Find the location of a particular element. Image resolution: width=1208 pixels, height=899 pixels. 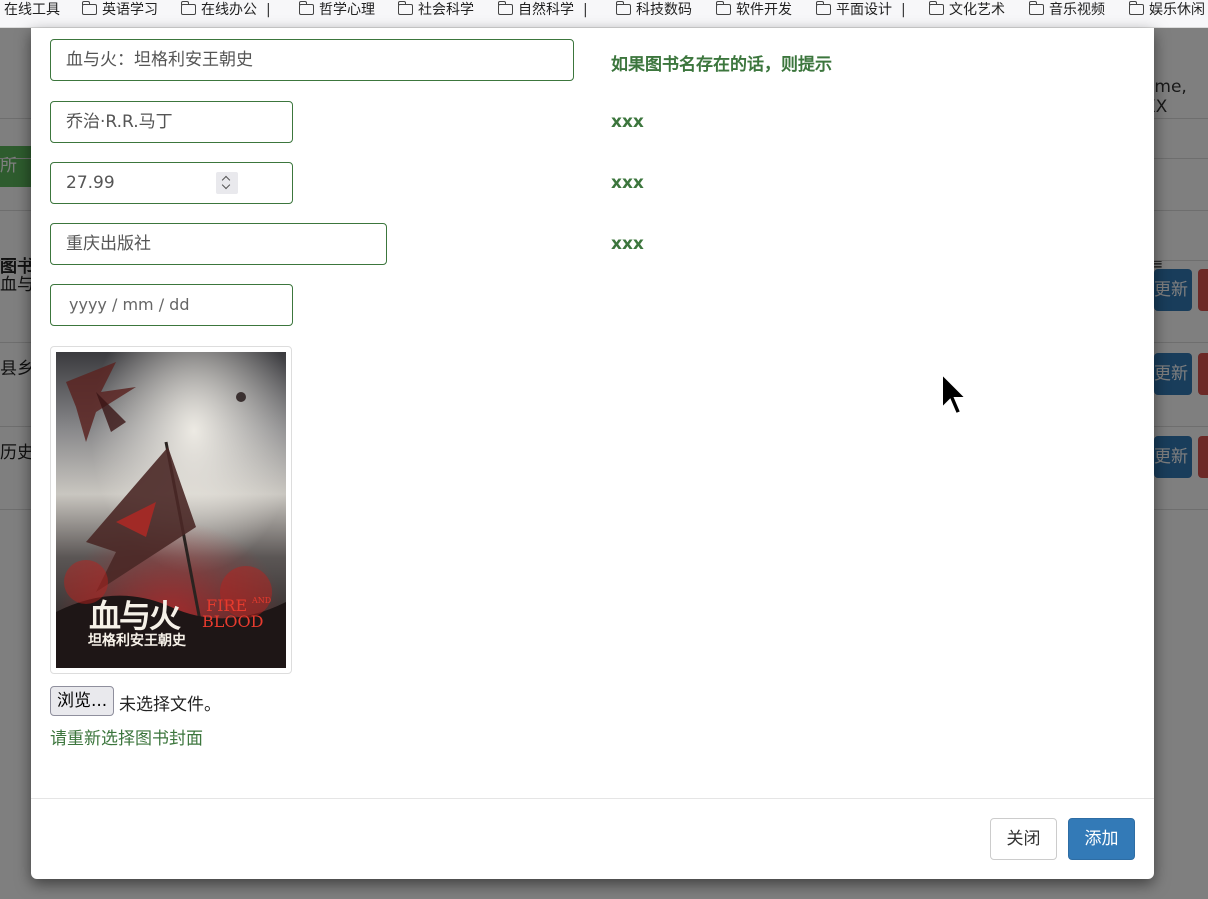

publisher-hint: xxx is located at coordinates (627, 244).